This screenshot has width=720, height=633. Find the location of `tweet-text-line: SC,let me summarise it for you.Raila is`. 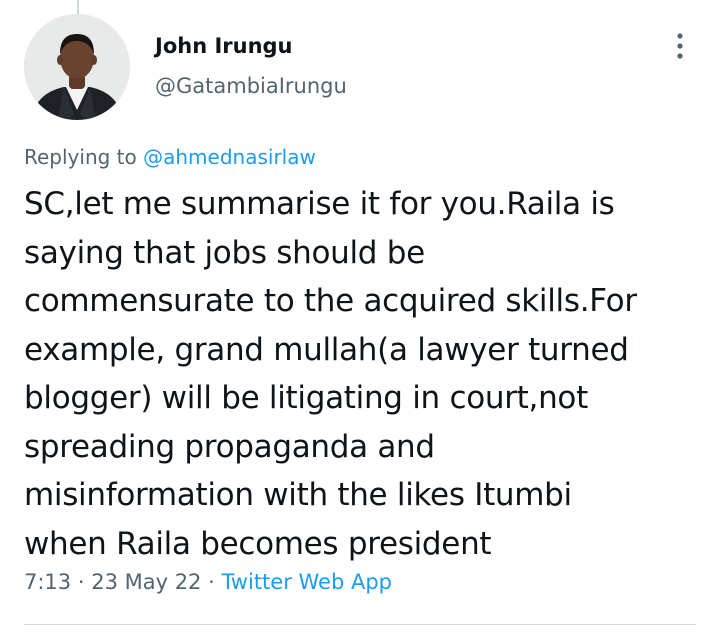

tweet-text-line: SC,let me summarise it for you.Raila is is located at coordinates (319, 204).